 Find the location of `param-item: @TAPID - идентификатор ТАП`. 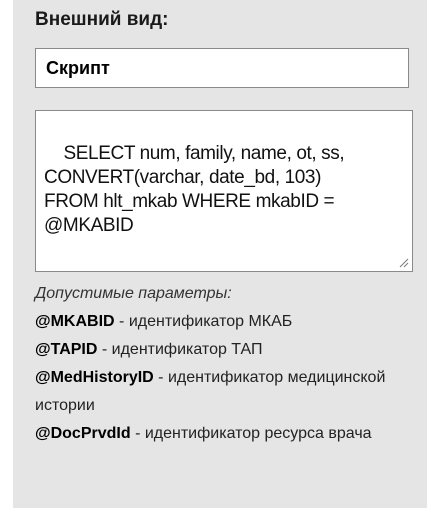

param-item: @TAPID - идентификатор ТАП is located at coordinates (225, 350).